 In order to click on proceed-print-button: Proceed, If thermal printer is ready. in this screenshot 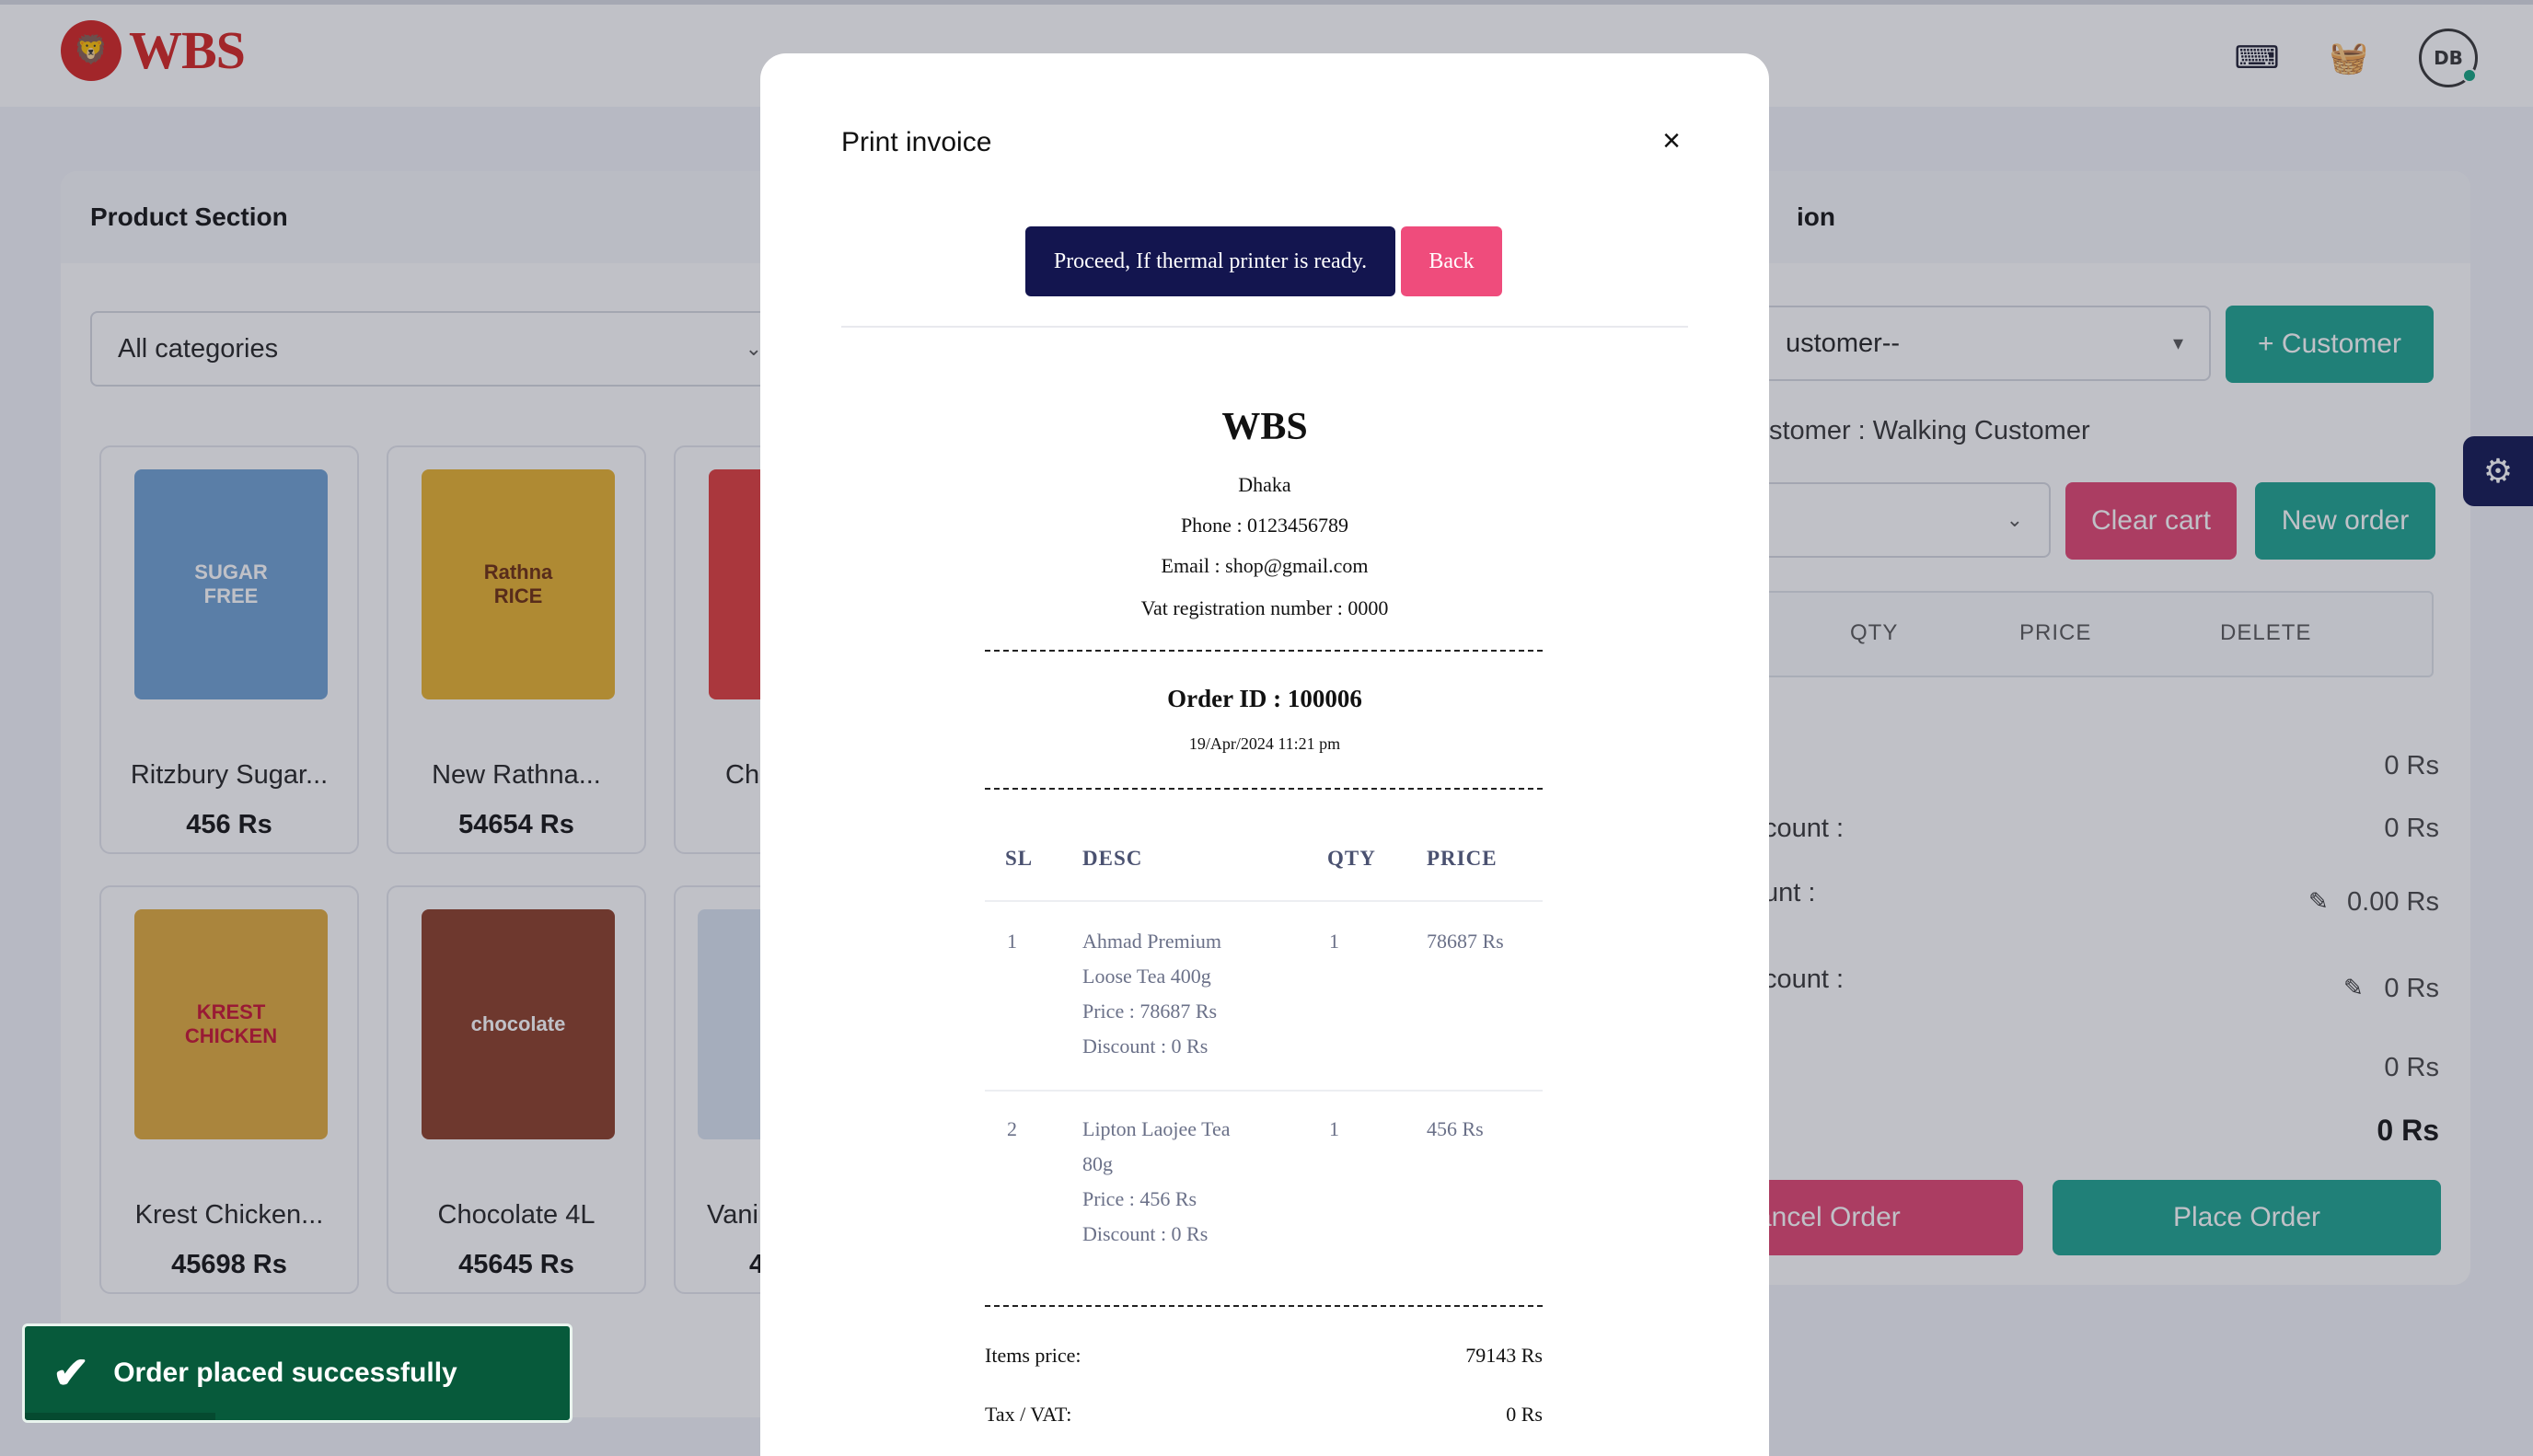, I will do `click(1210, 261)`.